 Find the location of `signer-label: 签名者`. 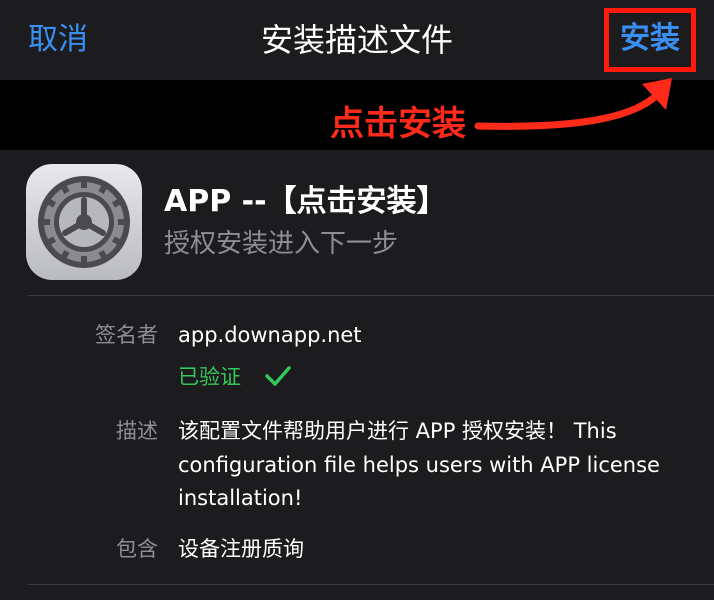

signer-label: 签名者 is located at coordinates (126, 335).